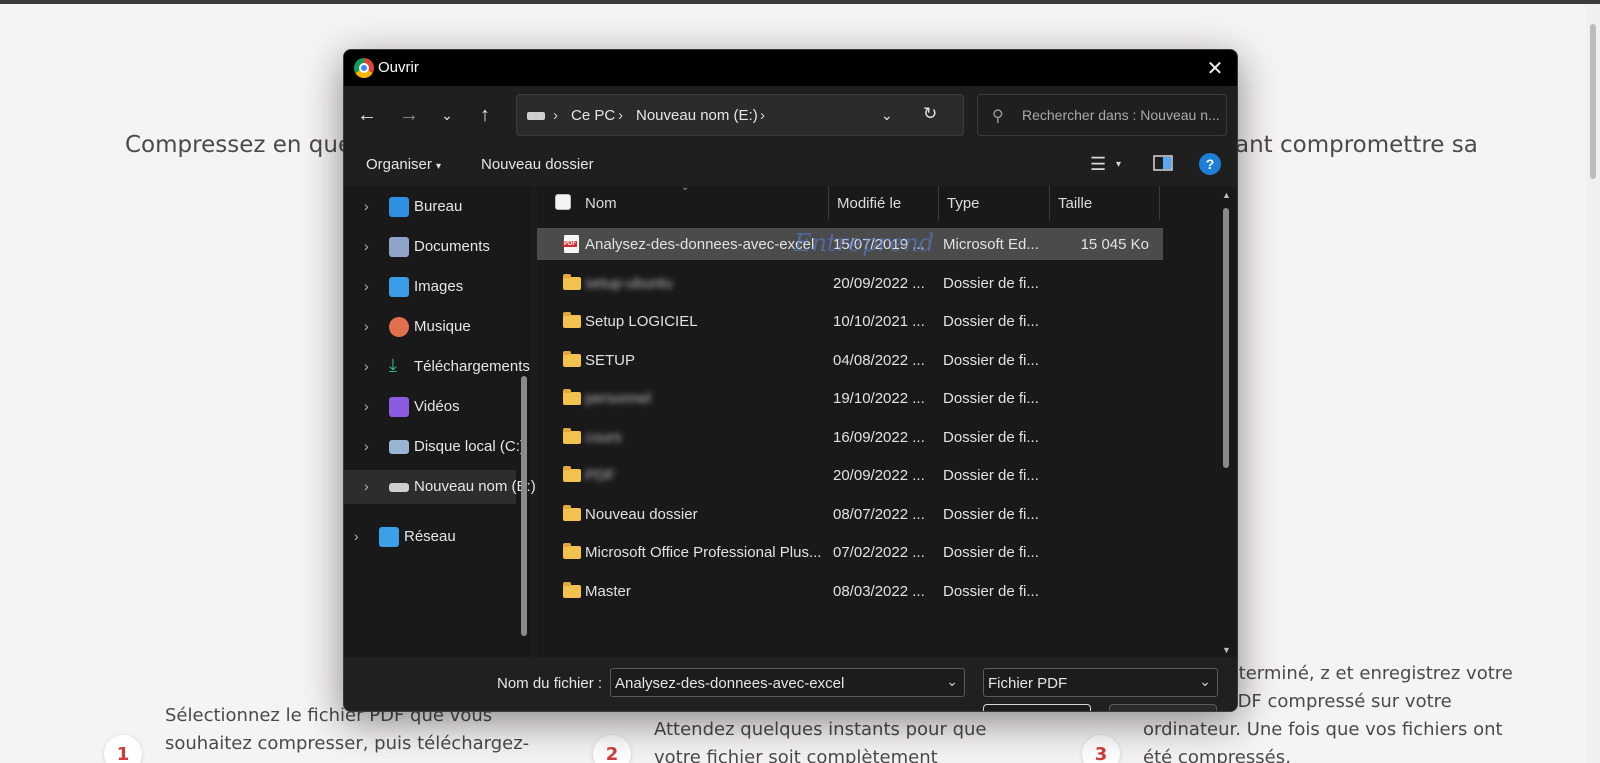 This screenshot has width=1600, height=763. I want to click on sidebar-item-musique: › Musique, so click(430, 327).